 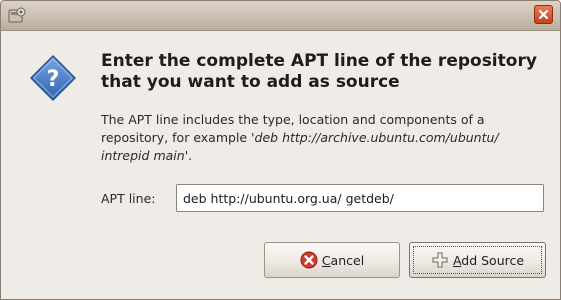 I want to click on apt-line-label: APT line:, so click(x=128, y=198).